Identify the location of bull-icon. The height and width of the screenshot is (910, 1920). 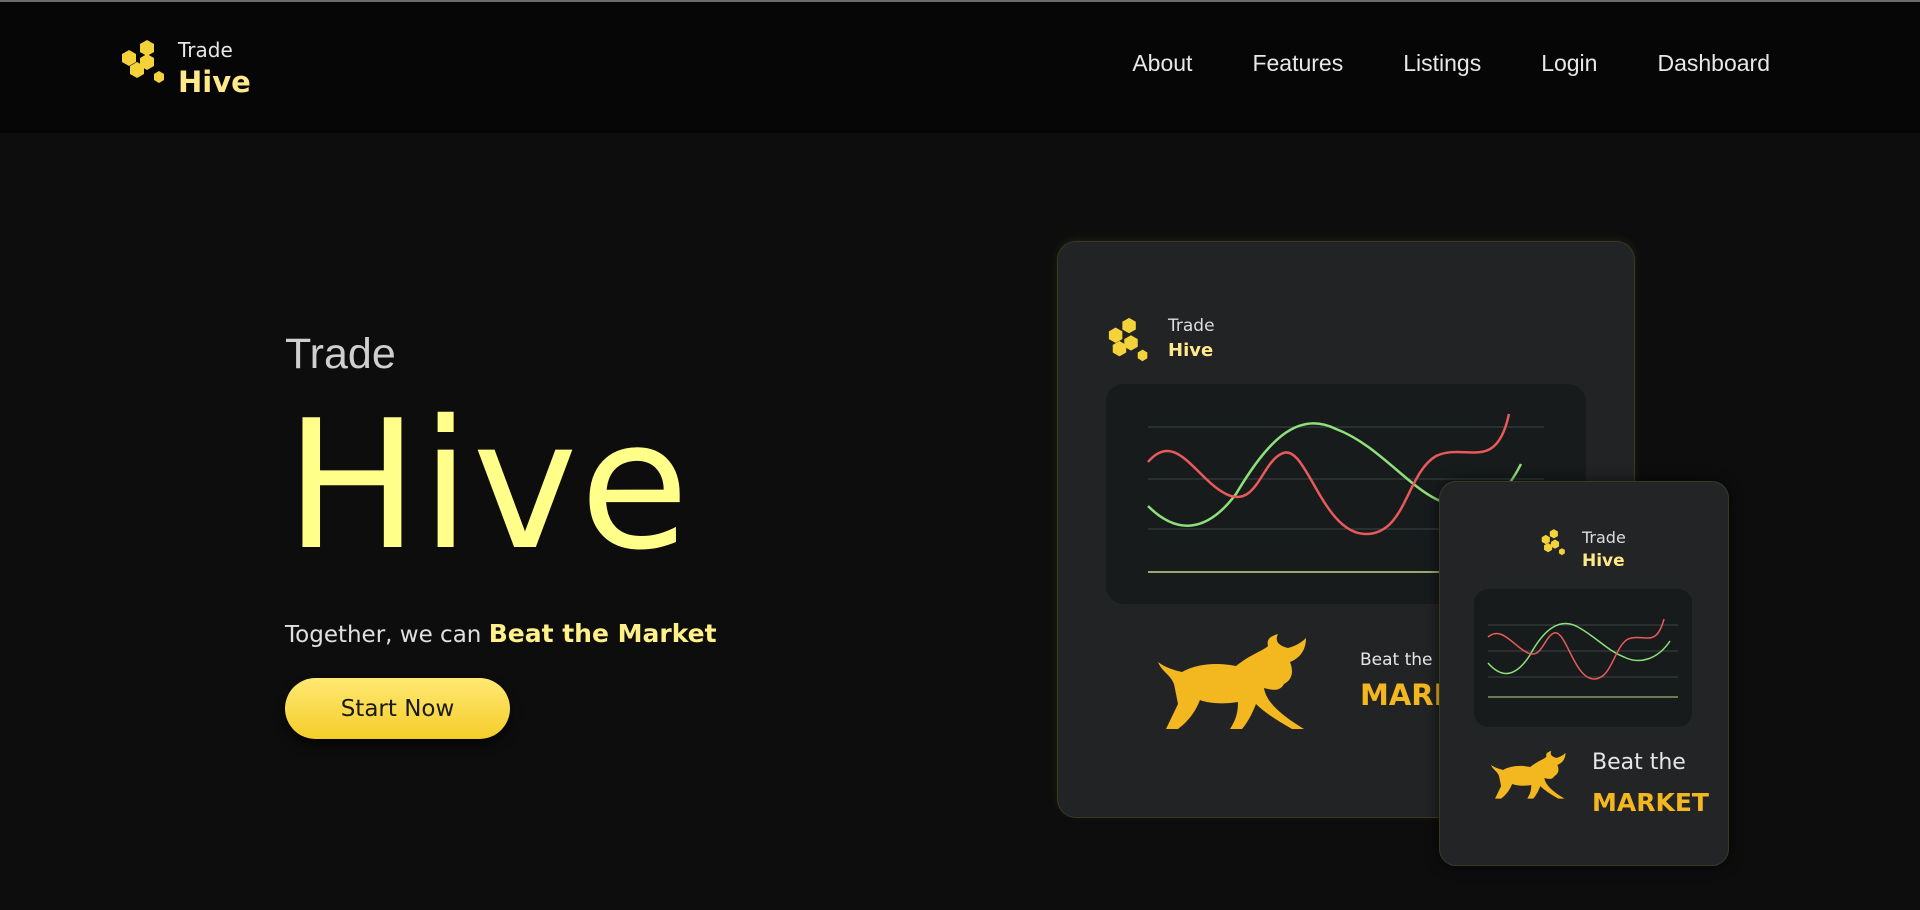
(1232, 681).